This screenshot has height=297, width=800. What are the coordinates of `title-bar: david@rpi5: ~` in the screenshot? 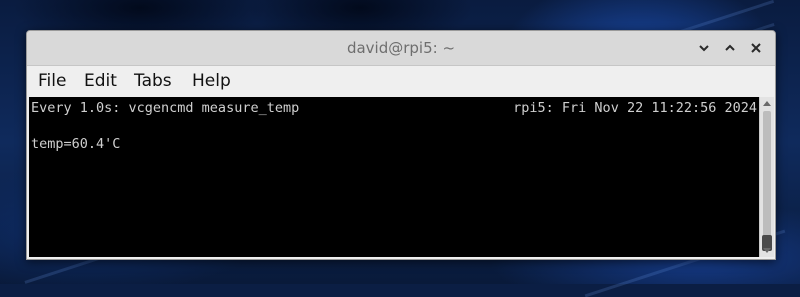 It's located at (401, 48).